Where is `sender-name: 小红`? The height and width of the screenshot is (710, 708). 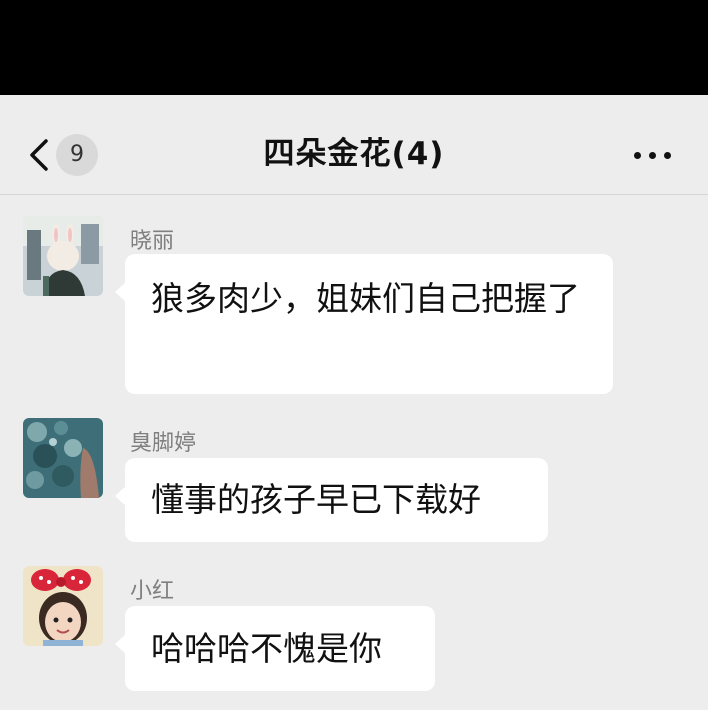 sender-name: 小红 is located at coordinates (152, 591).